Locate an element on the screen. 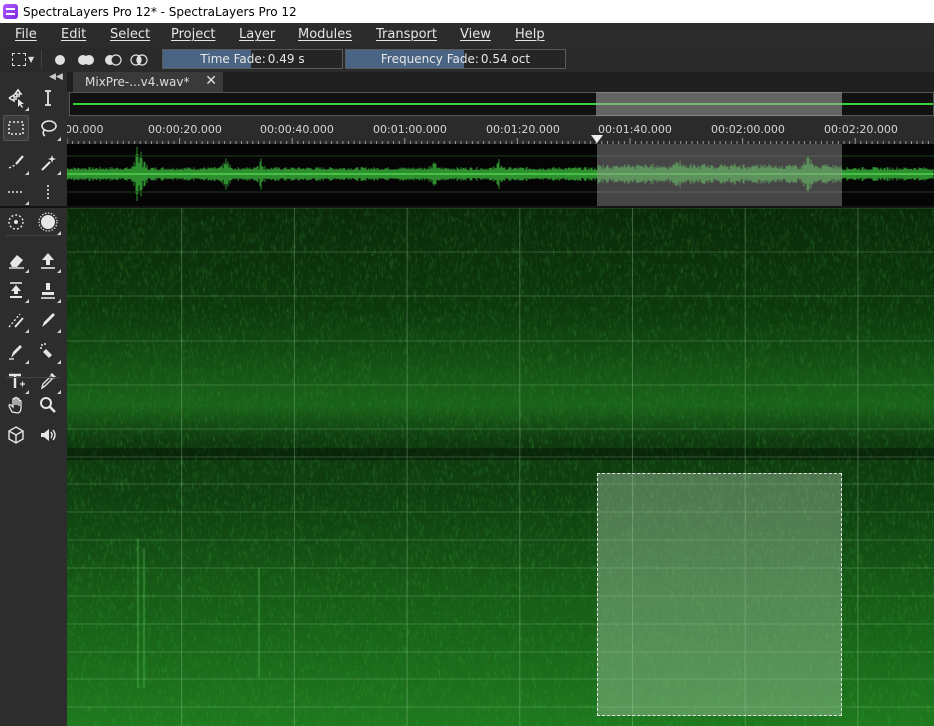 The height and width of the screenshot is (726, 934). ruler-label: 00.000 is located at coordinates (85, 129).